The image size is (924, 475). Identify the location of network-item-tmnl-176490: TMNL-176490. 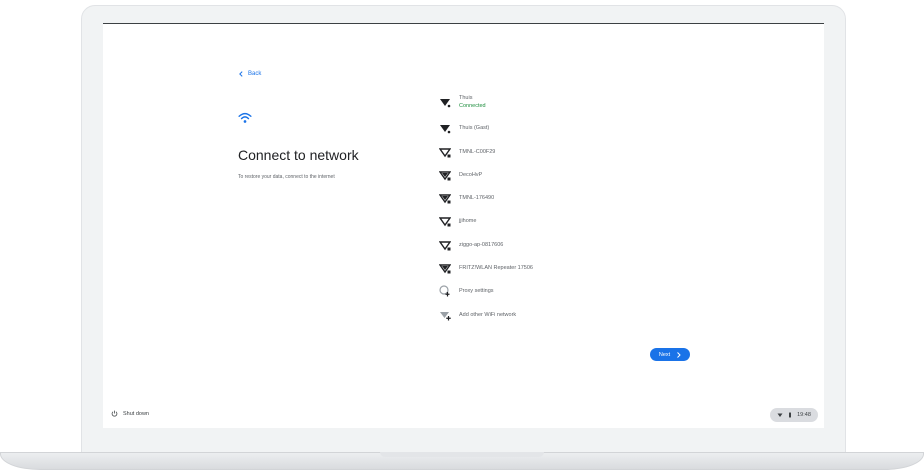
(466, 198).